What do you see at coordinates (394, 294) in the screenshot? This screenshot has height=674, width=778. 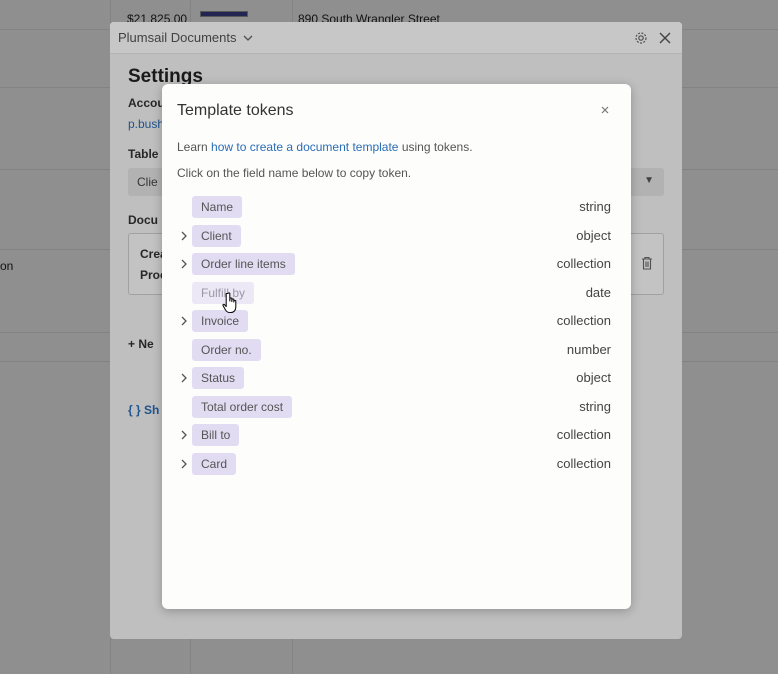 I see `list-item: Fulfill by date` at bounding box center [394, 294].